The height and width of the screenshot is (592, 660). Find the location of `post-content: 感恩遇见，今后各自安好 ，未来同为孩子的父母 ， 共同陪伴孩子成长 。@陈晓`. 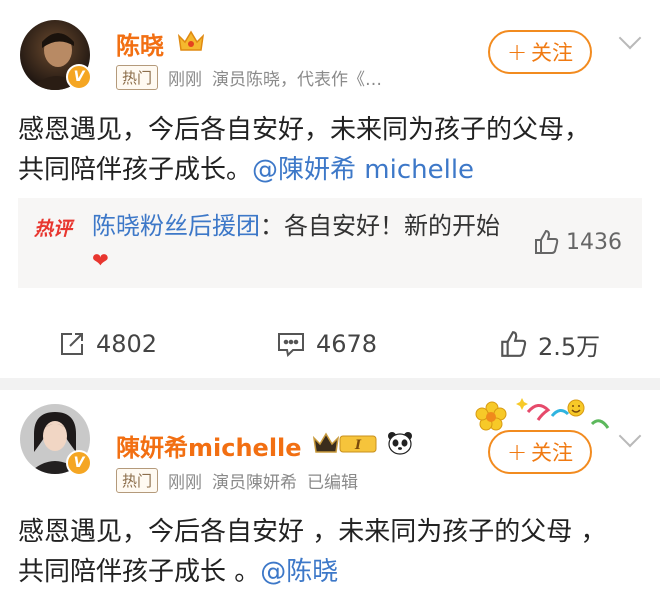

post-content: 感恩遇见，今后各自安好 ，未来同为孩子的父母 ， 共同陪伴孩子成长 。@陈晓 is located at coordinates (330, 552).